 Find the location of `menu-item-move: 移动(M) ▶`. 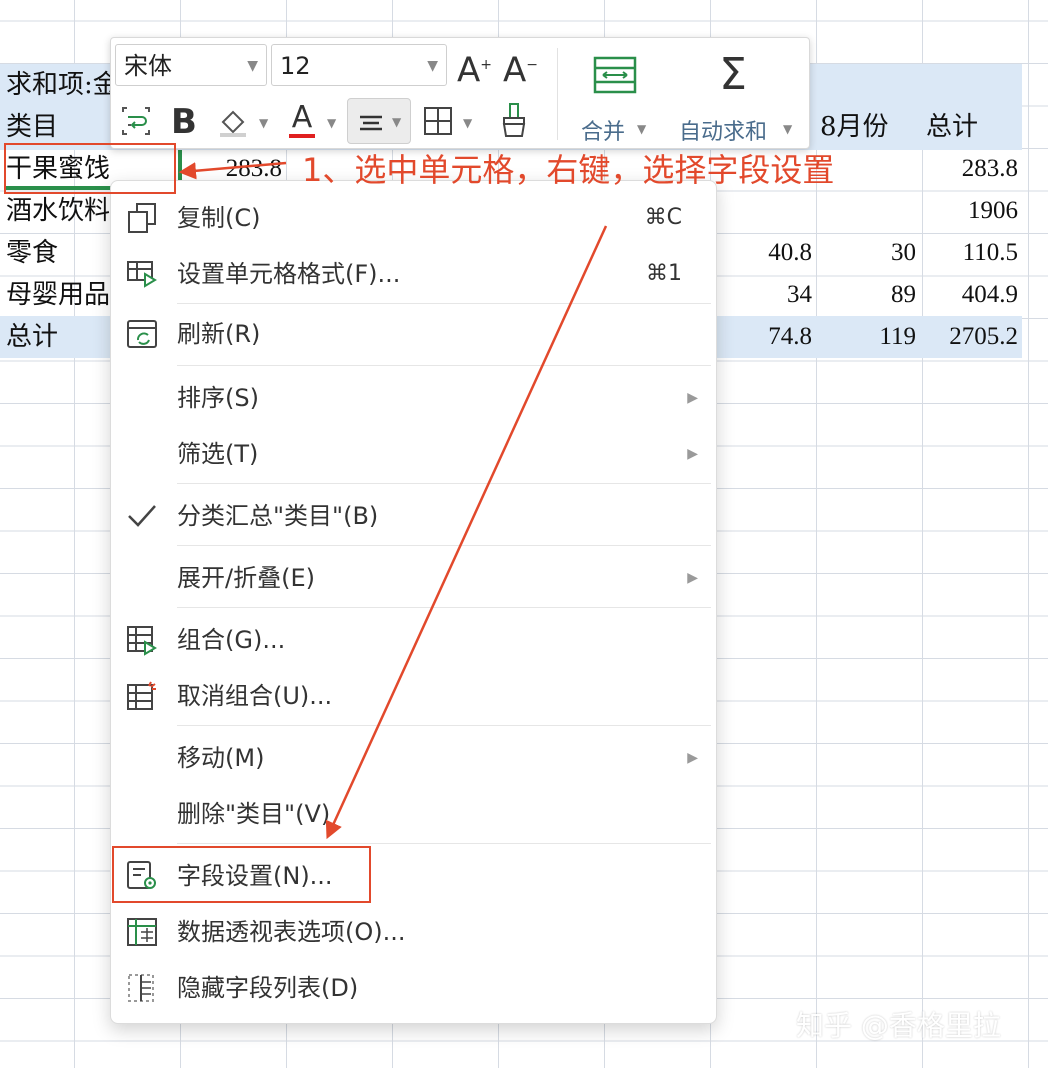

menu-item-move: 移动(M) ▶ is located at coordinates (413, 758).